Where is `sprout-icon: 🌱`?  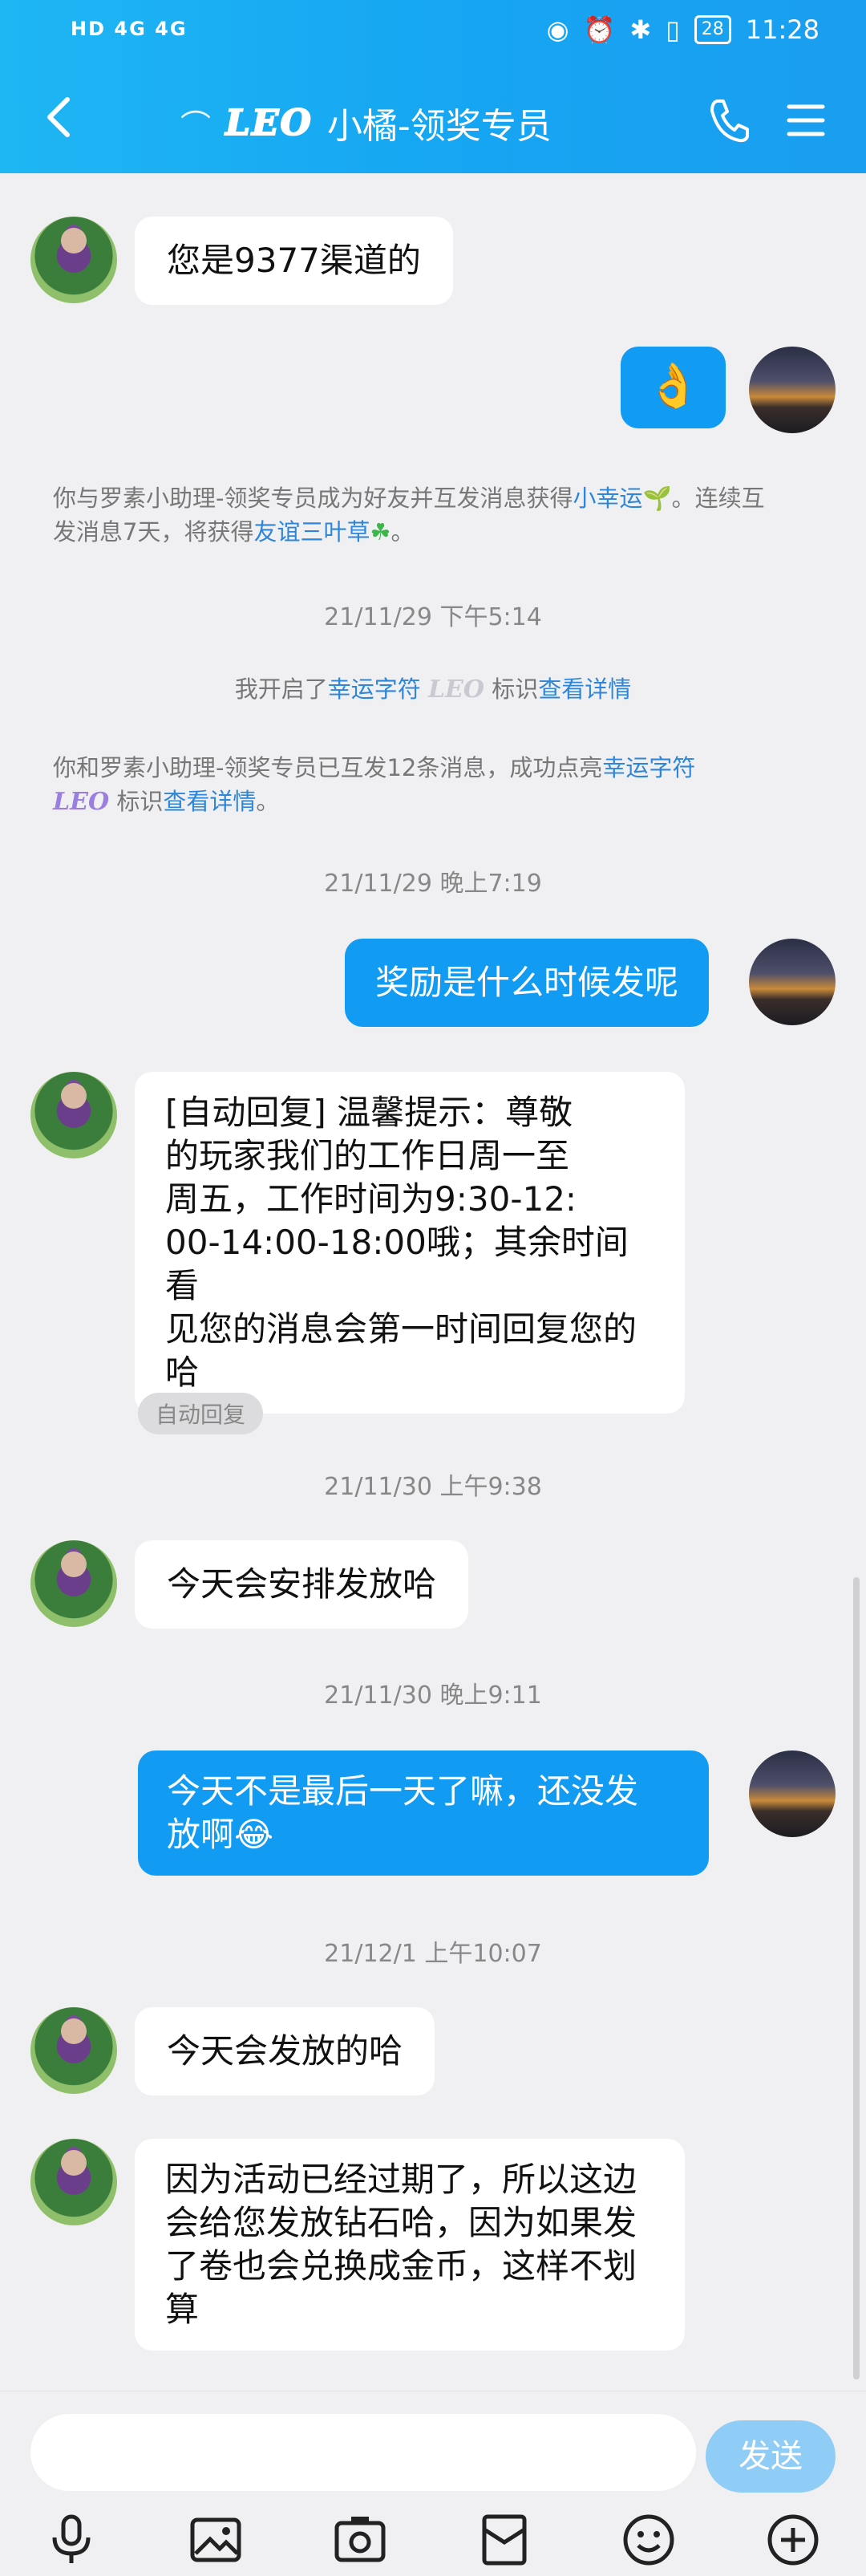 sprout-icon: 🌱 is located at coordinates (657, 498).